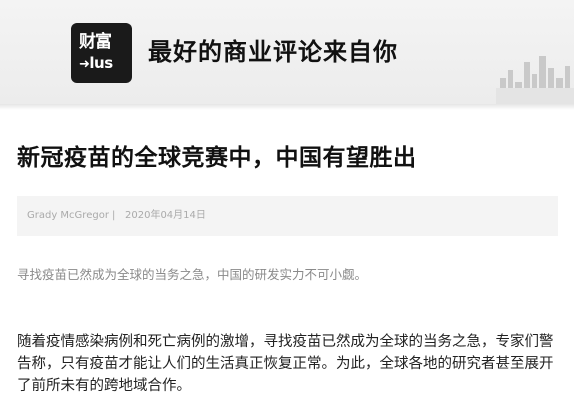 The image size is (574, 406). What do you see at coordinates (535, 80) in the screenshot?
I see `city-skyline-illustration` at bounding box center [535, 80].